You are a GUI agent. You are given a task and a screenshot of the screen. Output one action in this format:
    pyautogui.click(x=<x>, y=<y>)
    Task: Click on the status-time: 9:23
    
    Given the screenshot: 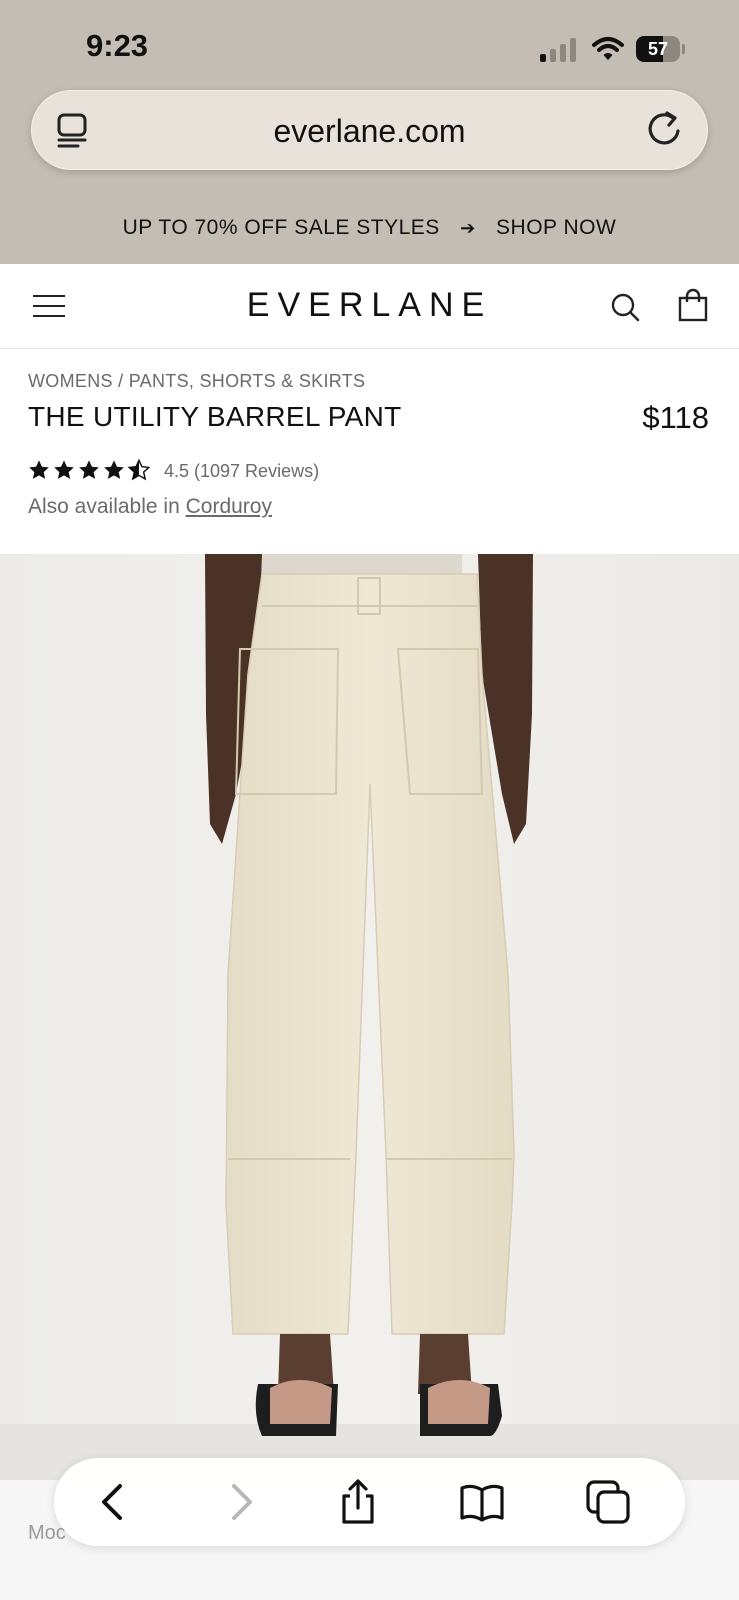 What is the action you would take?
    pyautogui.click(x=117, y=45)
    